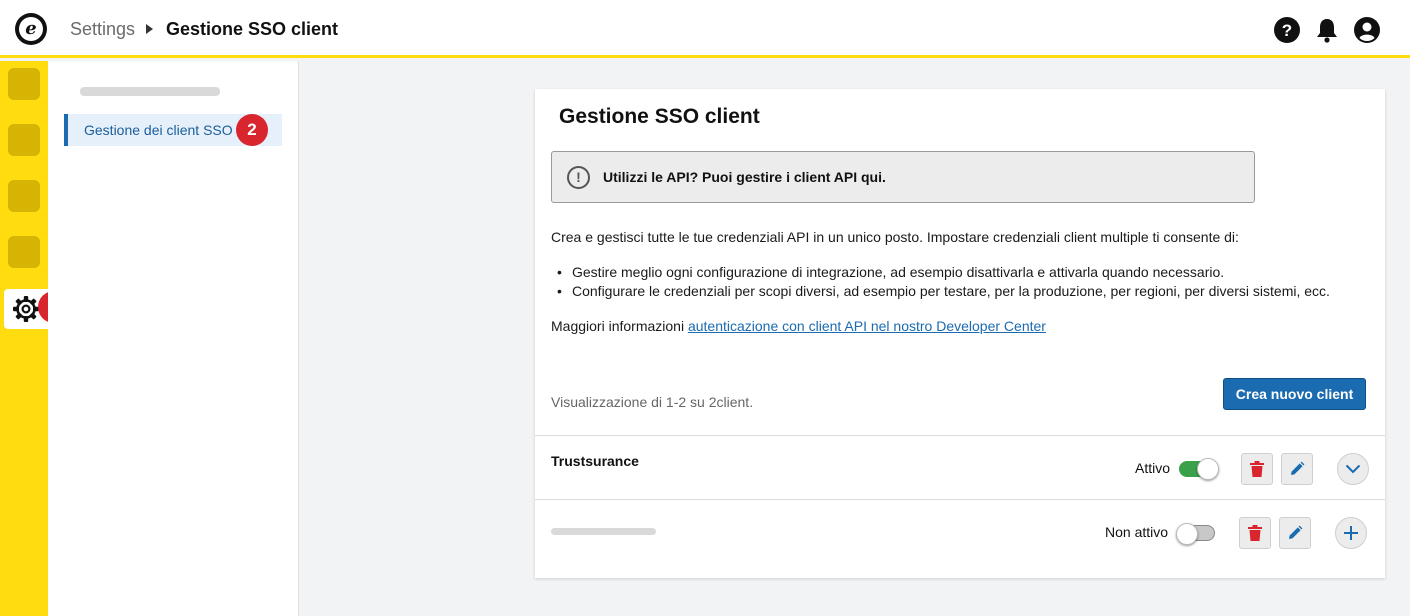 This screenshot has width=1410, height=616. What do you see at coordinates (24, 338) in the screenshot?
I see `left-rail` at bounding box center [24, 338].